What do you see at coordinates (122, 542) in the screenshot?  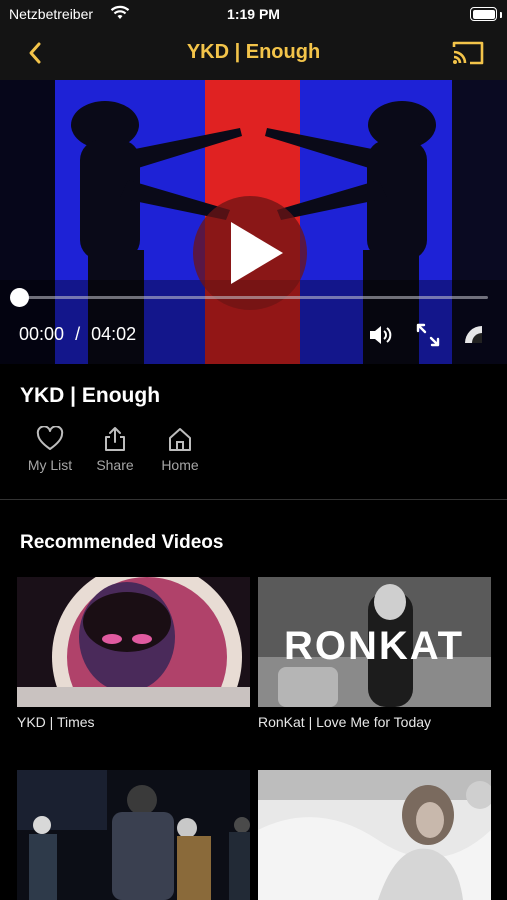 I see `recommended-title: Recommended Videos` at bounding box center [122, 542].